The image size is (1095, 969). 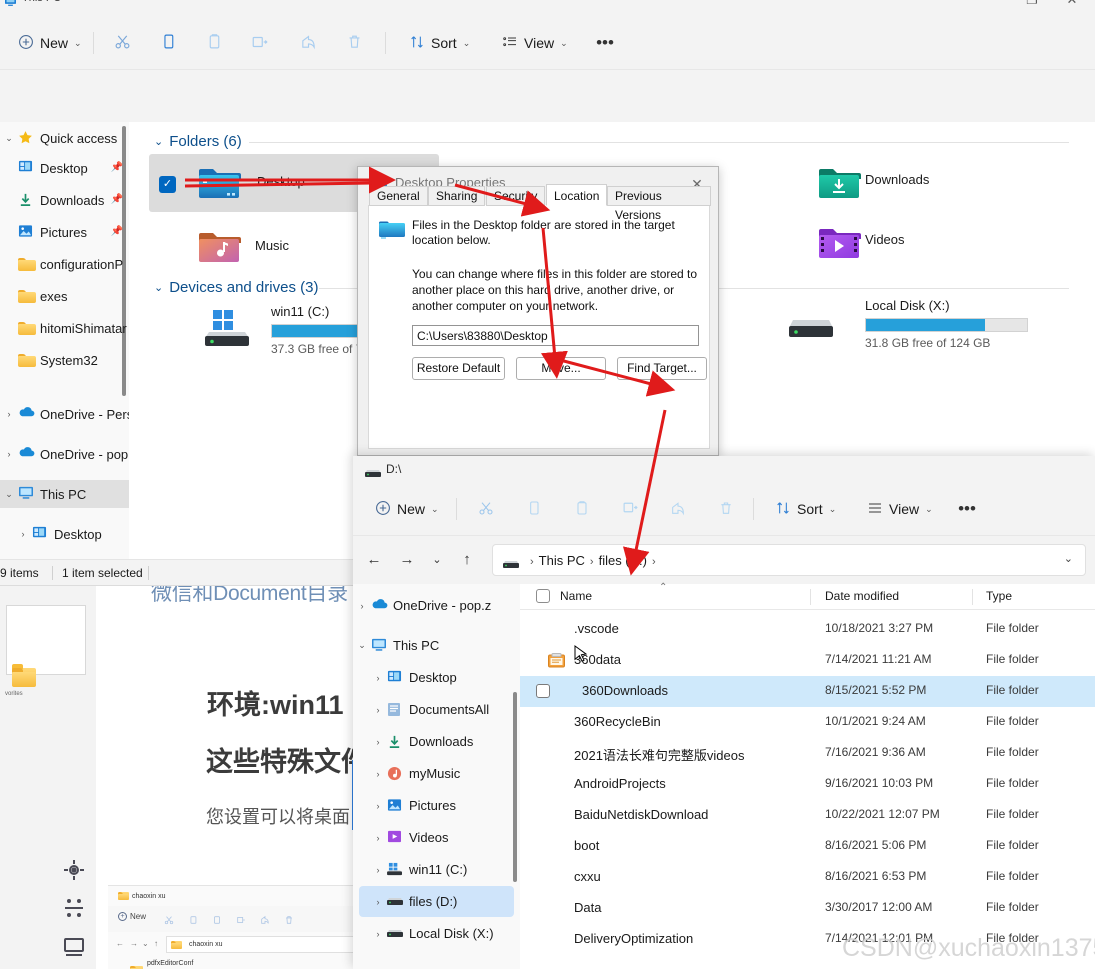 I want to click on tab-security: Security, so click(x=516, y=196).